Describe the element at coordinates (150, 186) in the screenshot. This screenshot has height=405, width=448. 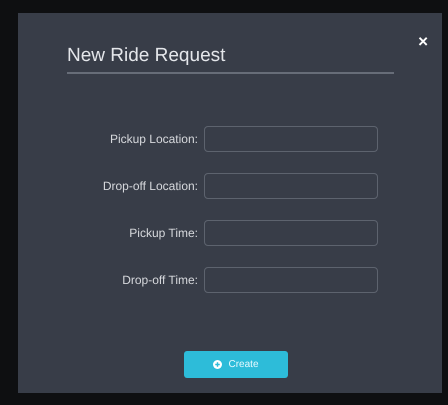
I see `field-label: Drop-off Location:` at that location.